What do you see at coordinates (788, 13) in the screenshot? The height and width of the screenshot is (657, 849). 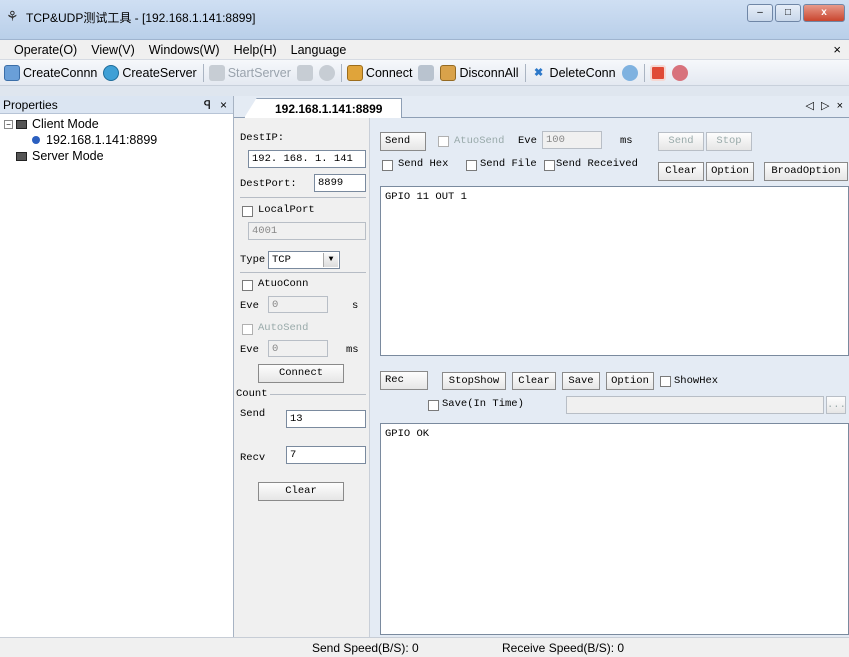 I see `maximize-button: □` at bounding box center [788, 13].